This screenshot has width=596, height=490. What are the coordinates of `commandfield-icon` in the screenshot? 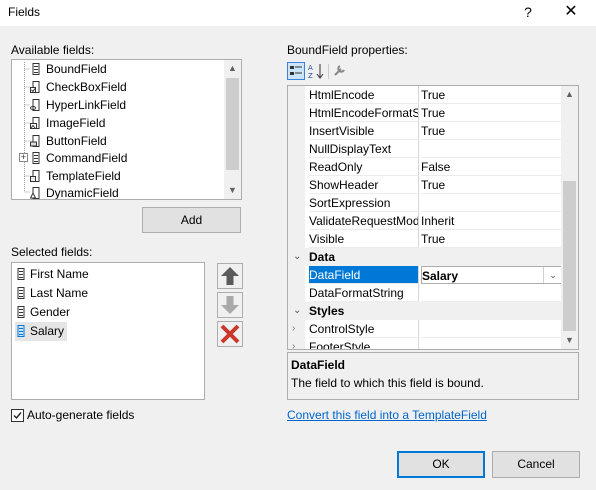 It's located at (36, 157).